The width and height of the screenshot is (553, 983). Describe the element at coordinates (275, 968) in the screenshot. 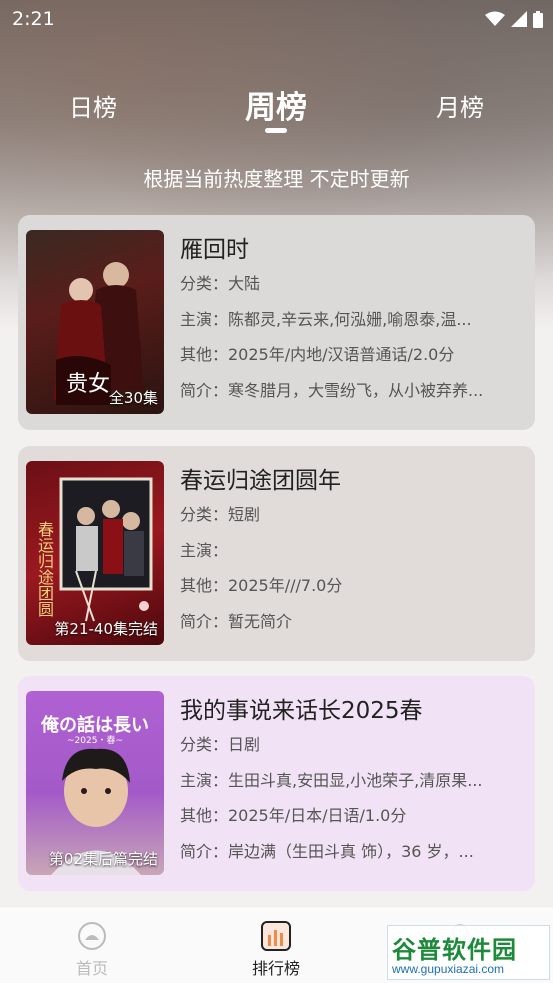

I see `nav-ranking-label: 排行榜` at that location.